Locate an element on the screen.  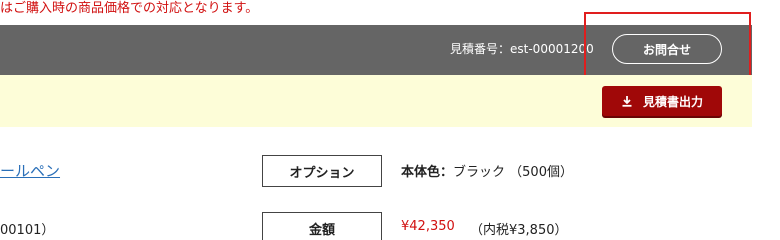
export-estimate-button: 見積書出力 is located at coordinates (662, 101).